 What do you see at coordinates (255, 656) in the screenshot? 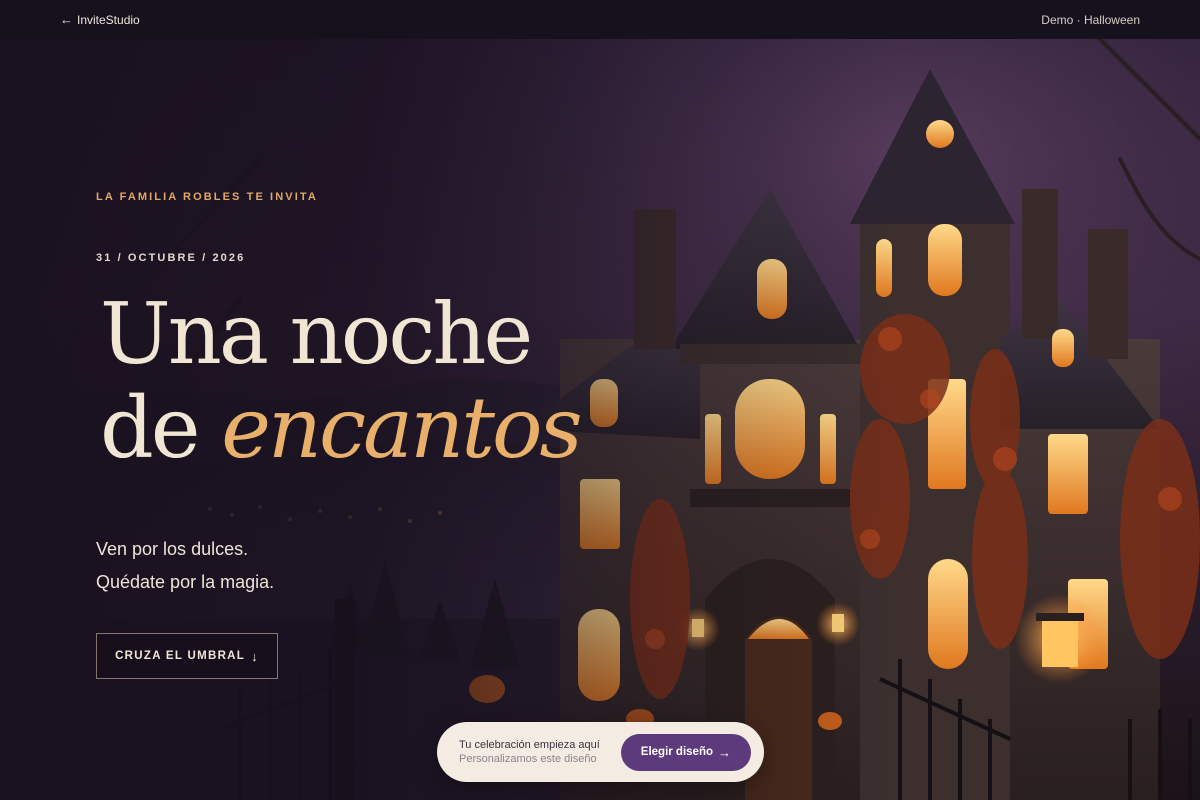
I see `arrow-down-icon: ↓` at bounding box center [255, 656].